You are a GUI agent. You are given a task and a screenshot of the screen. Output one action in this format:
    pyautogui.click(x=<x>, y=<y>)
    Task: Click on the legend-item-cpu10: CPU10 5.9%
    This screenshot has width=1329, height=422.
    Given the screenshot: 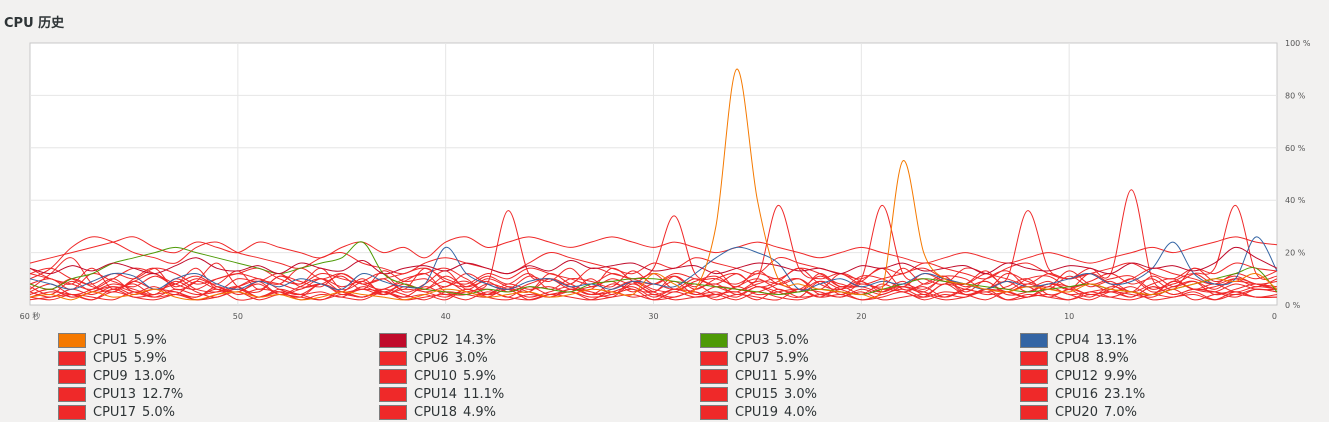 What is the action you would take?
    pyautogui.click(x=437, y=376)
    